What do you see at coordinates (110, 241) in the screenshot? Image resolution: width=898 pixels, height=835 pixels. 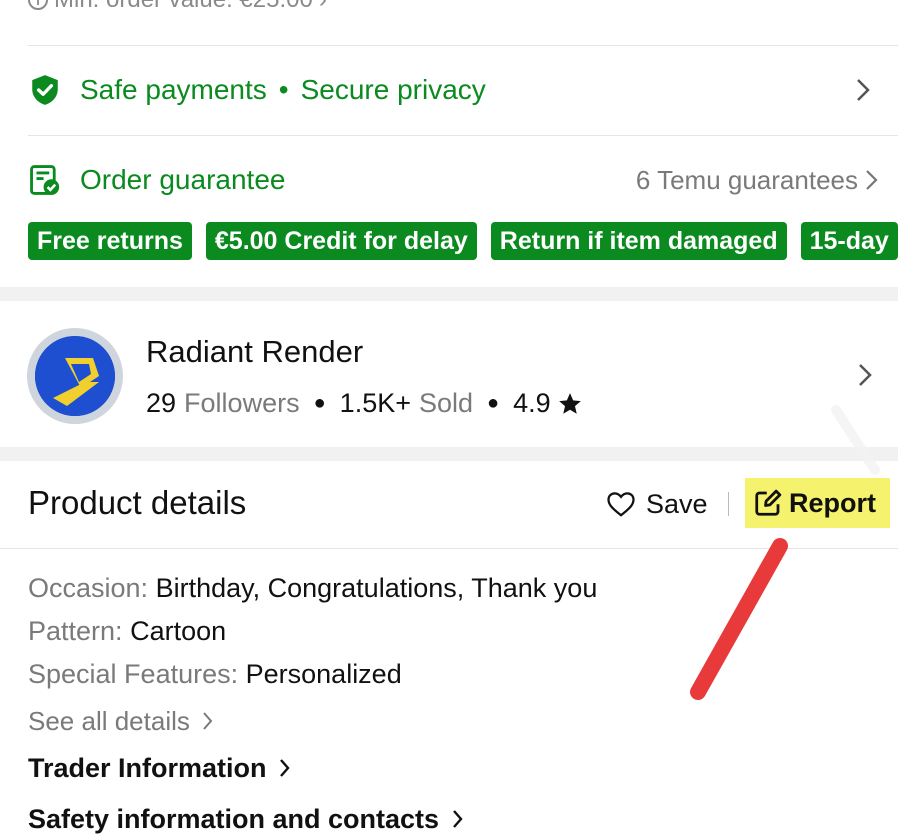 I see `guarantee-chip: Free returns` at bounding box center [110, 241].